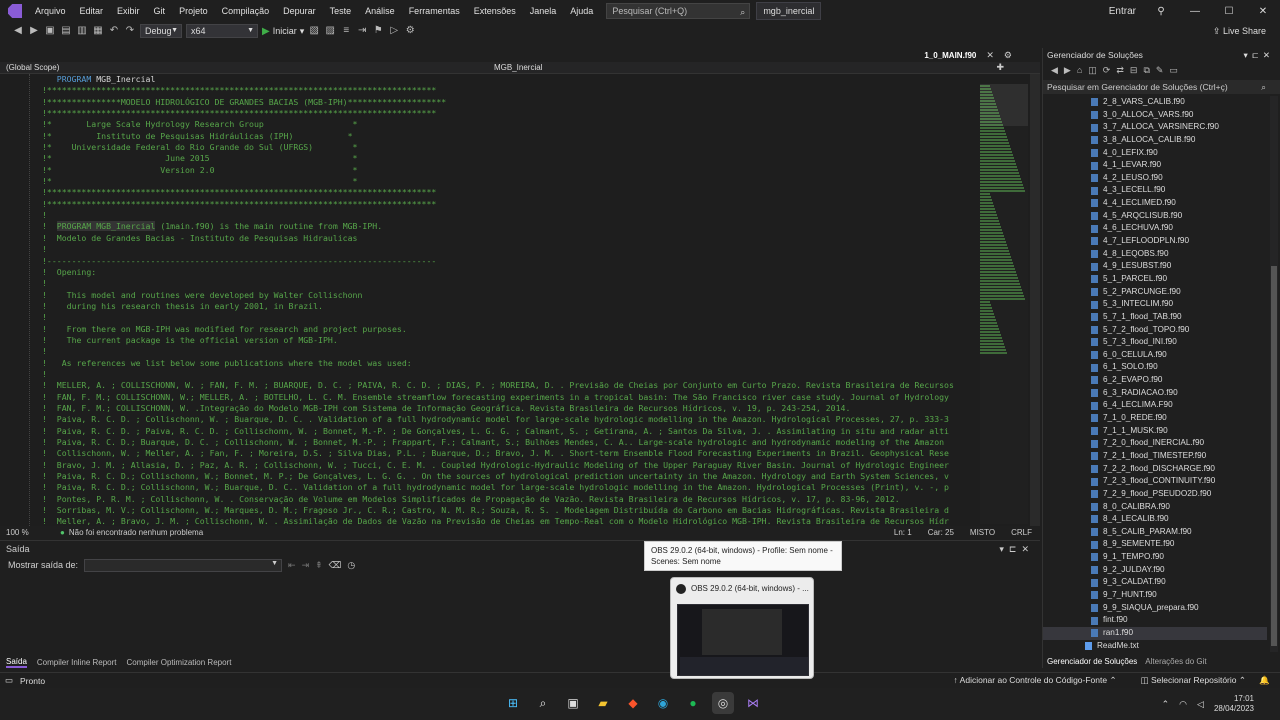 The height and width of the screenshot is (720, 1280). Describe the element at coordinates (1155, 494) in the screenshot. I see `solution-file-item: 7_2_9_flood_PSEUDO2D.f90` at that location.